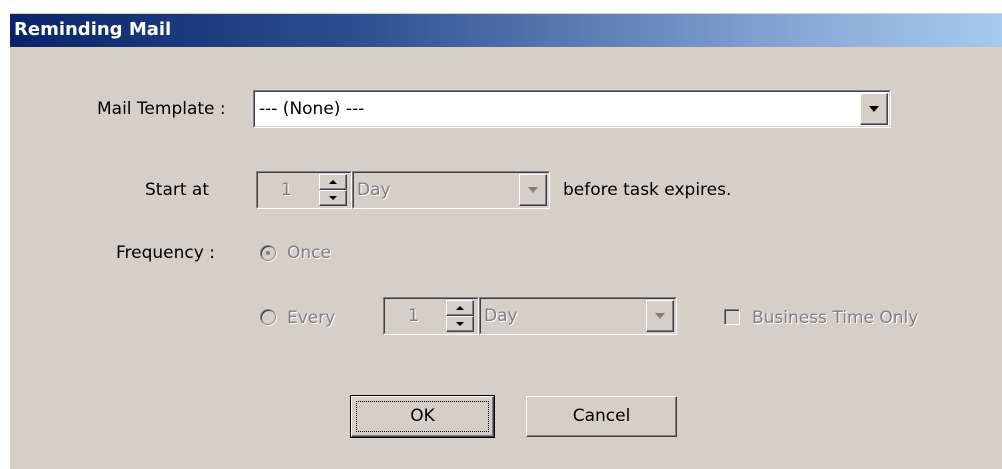  Describe the element at coordinates (161, 109) in the screenshot. I see `mail-template-label: Mail Template :` at that location.